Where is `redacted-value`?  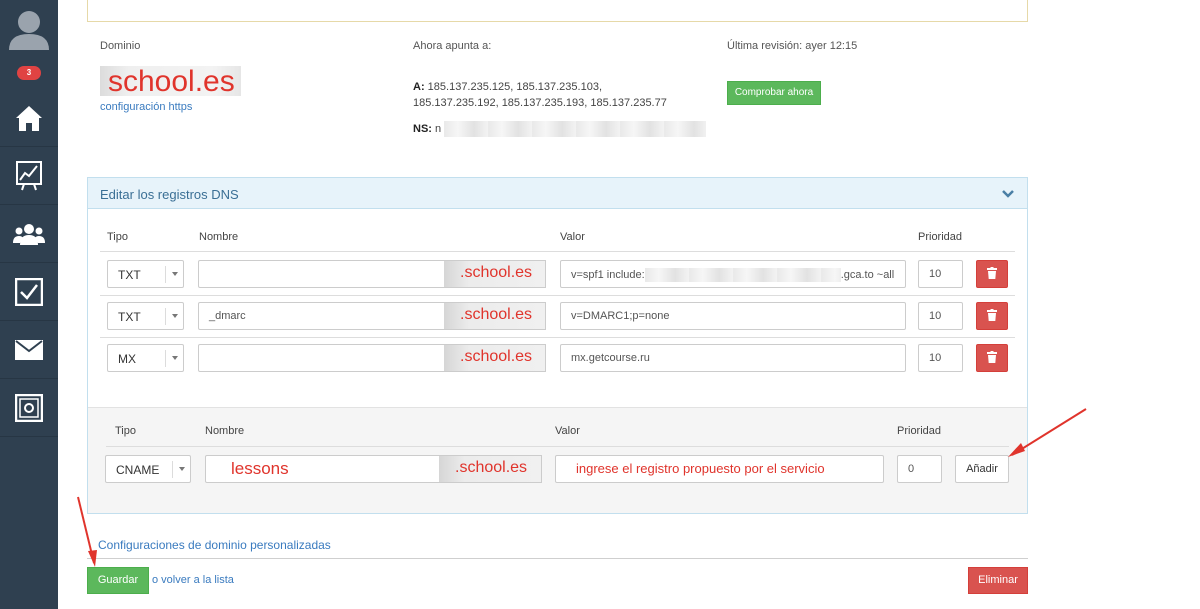 redacted-value is located at coordinates (742, 275).